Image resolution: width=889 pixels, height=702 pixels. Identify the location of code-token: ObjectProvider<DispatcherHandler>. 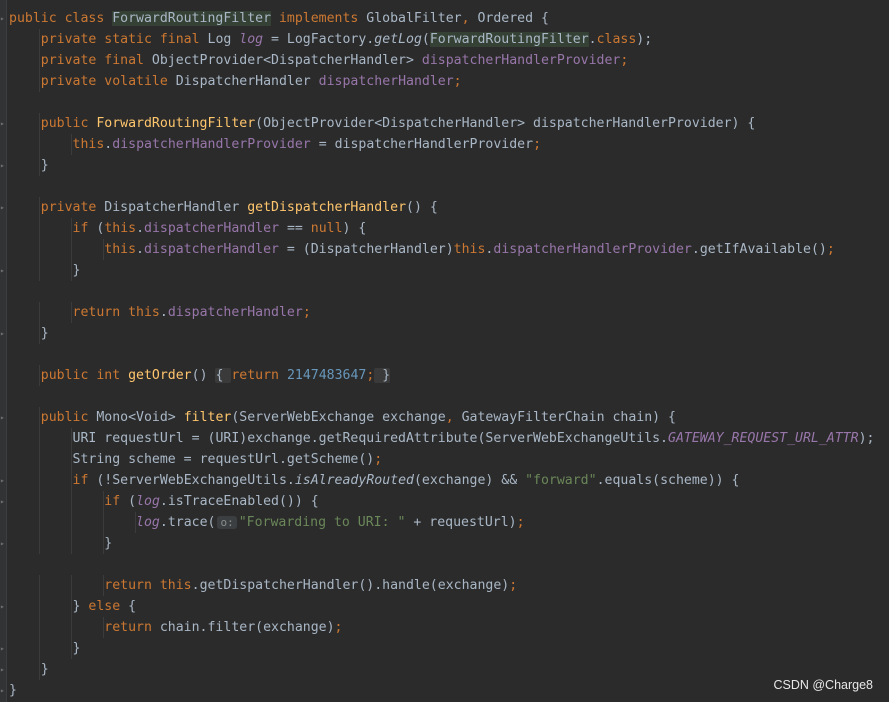
(286, 60).